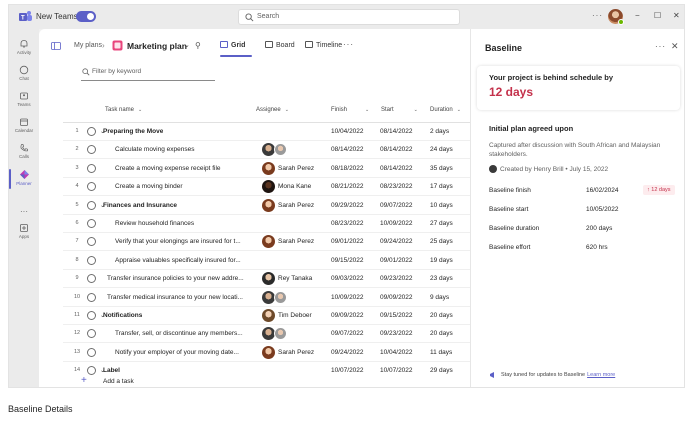 The image size is (693, 424). Describe the element at coordinates (347, 278) in the screenshot. I see `finish-date: 09/03/2022` at that location.